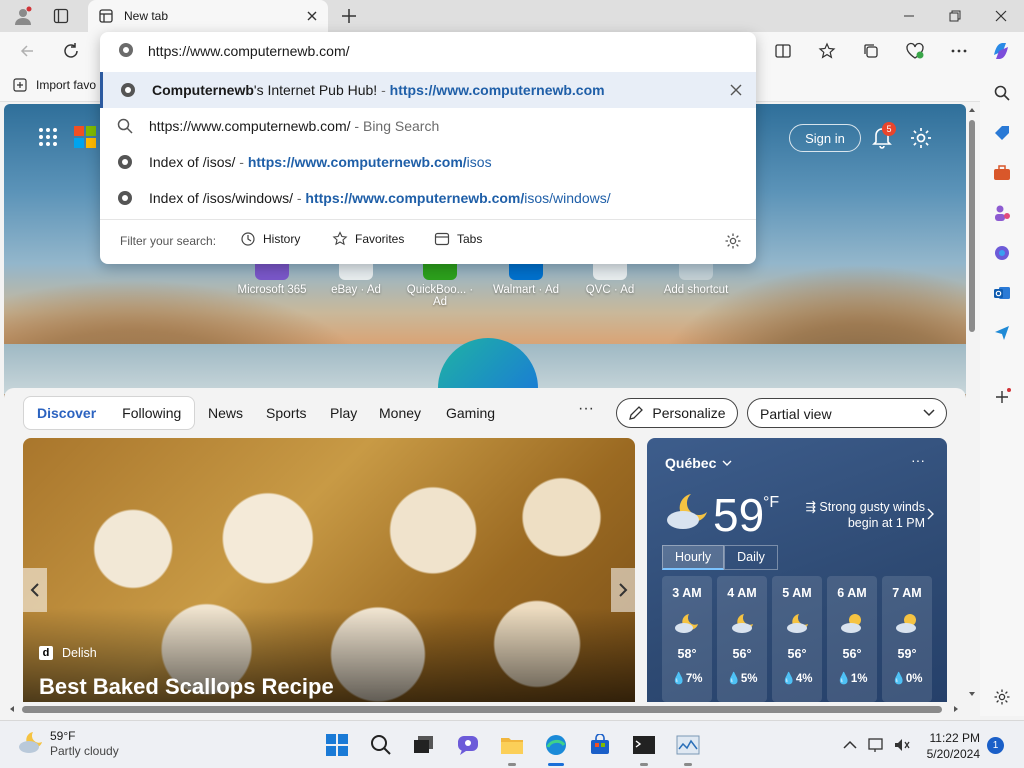 The image size is (1024, 768). What do you see at coordinates (736, 90) in the screenshot?
I see `remove-suggestion-icon` at bounding box center [736, 90].